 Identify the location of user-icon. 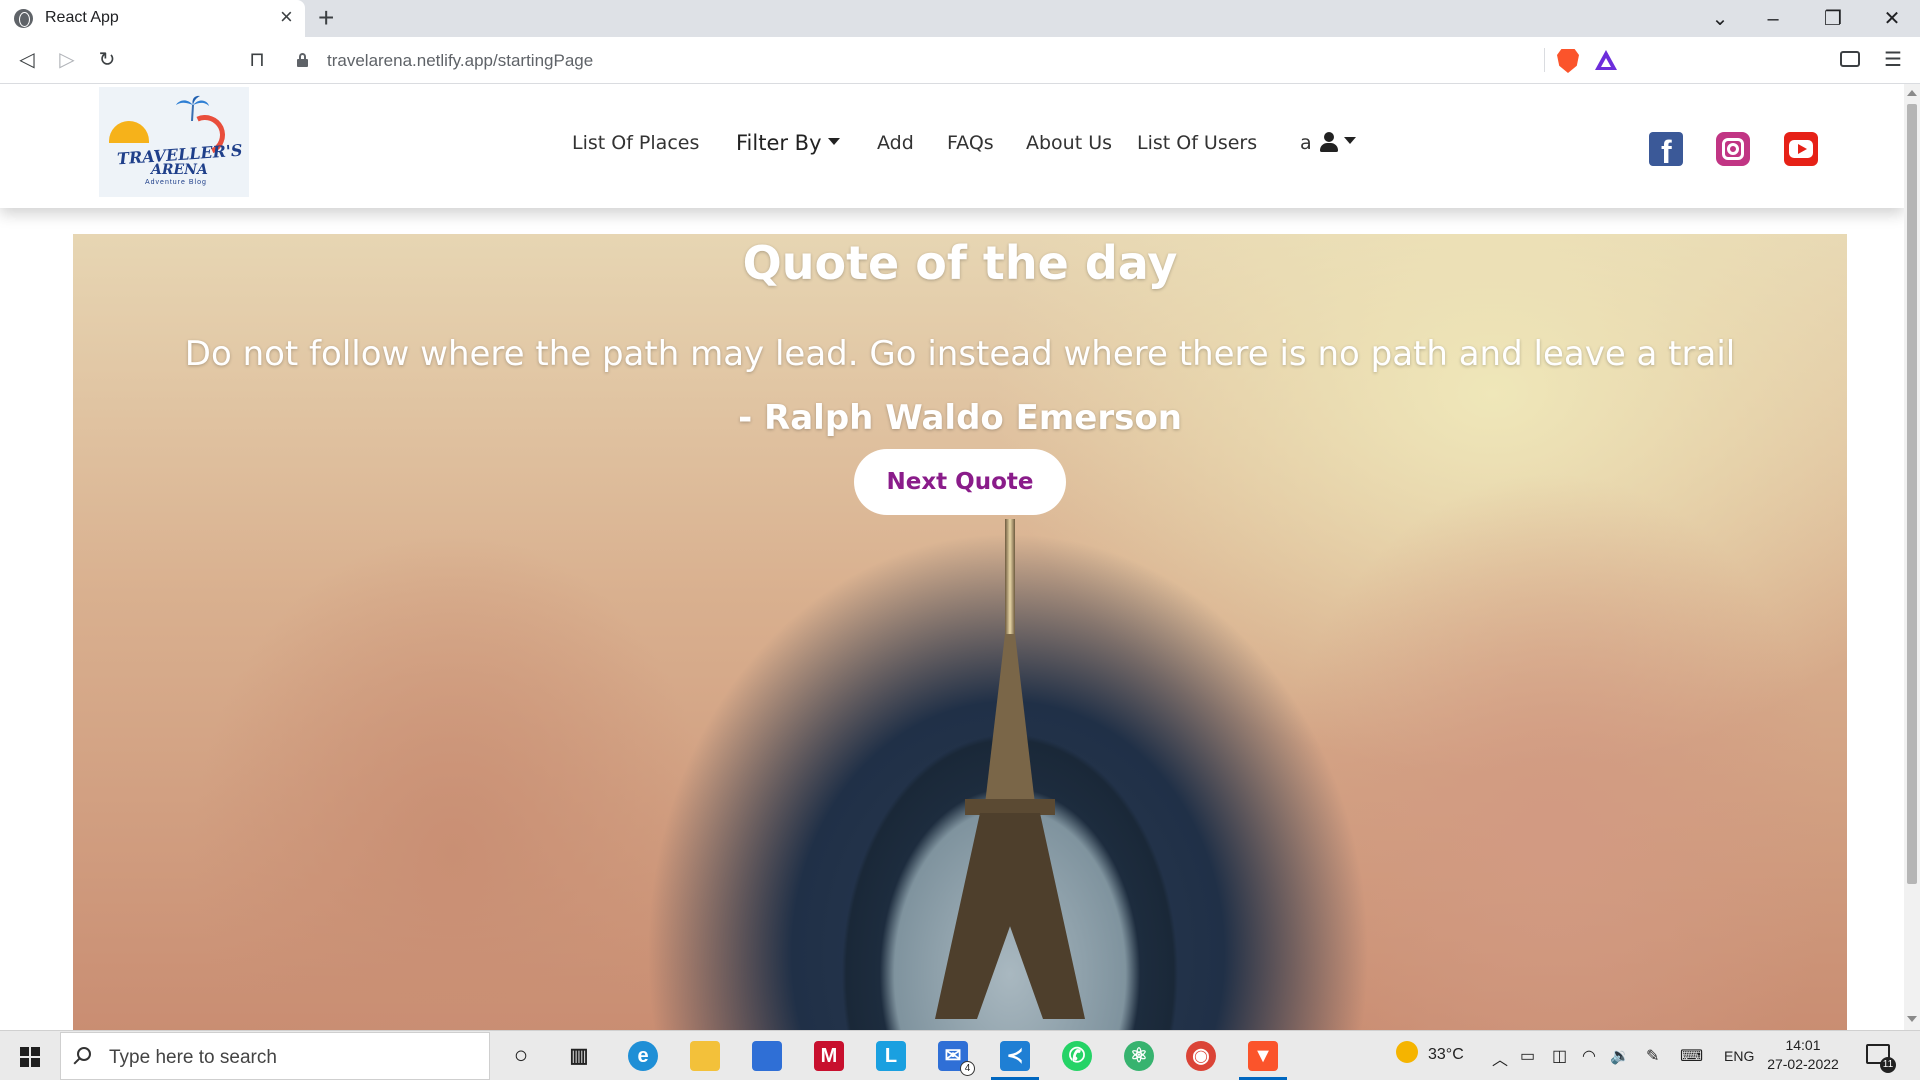
(1328, 142).